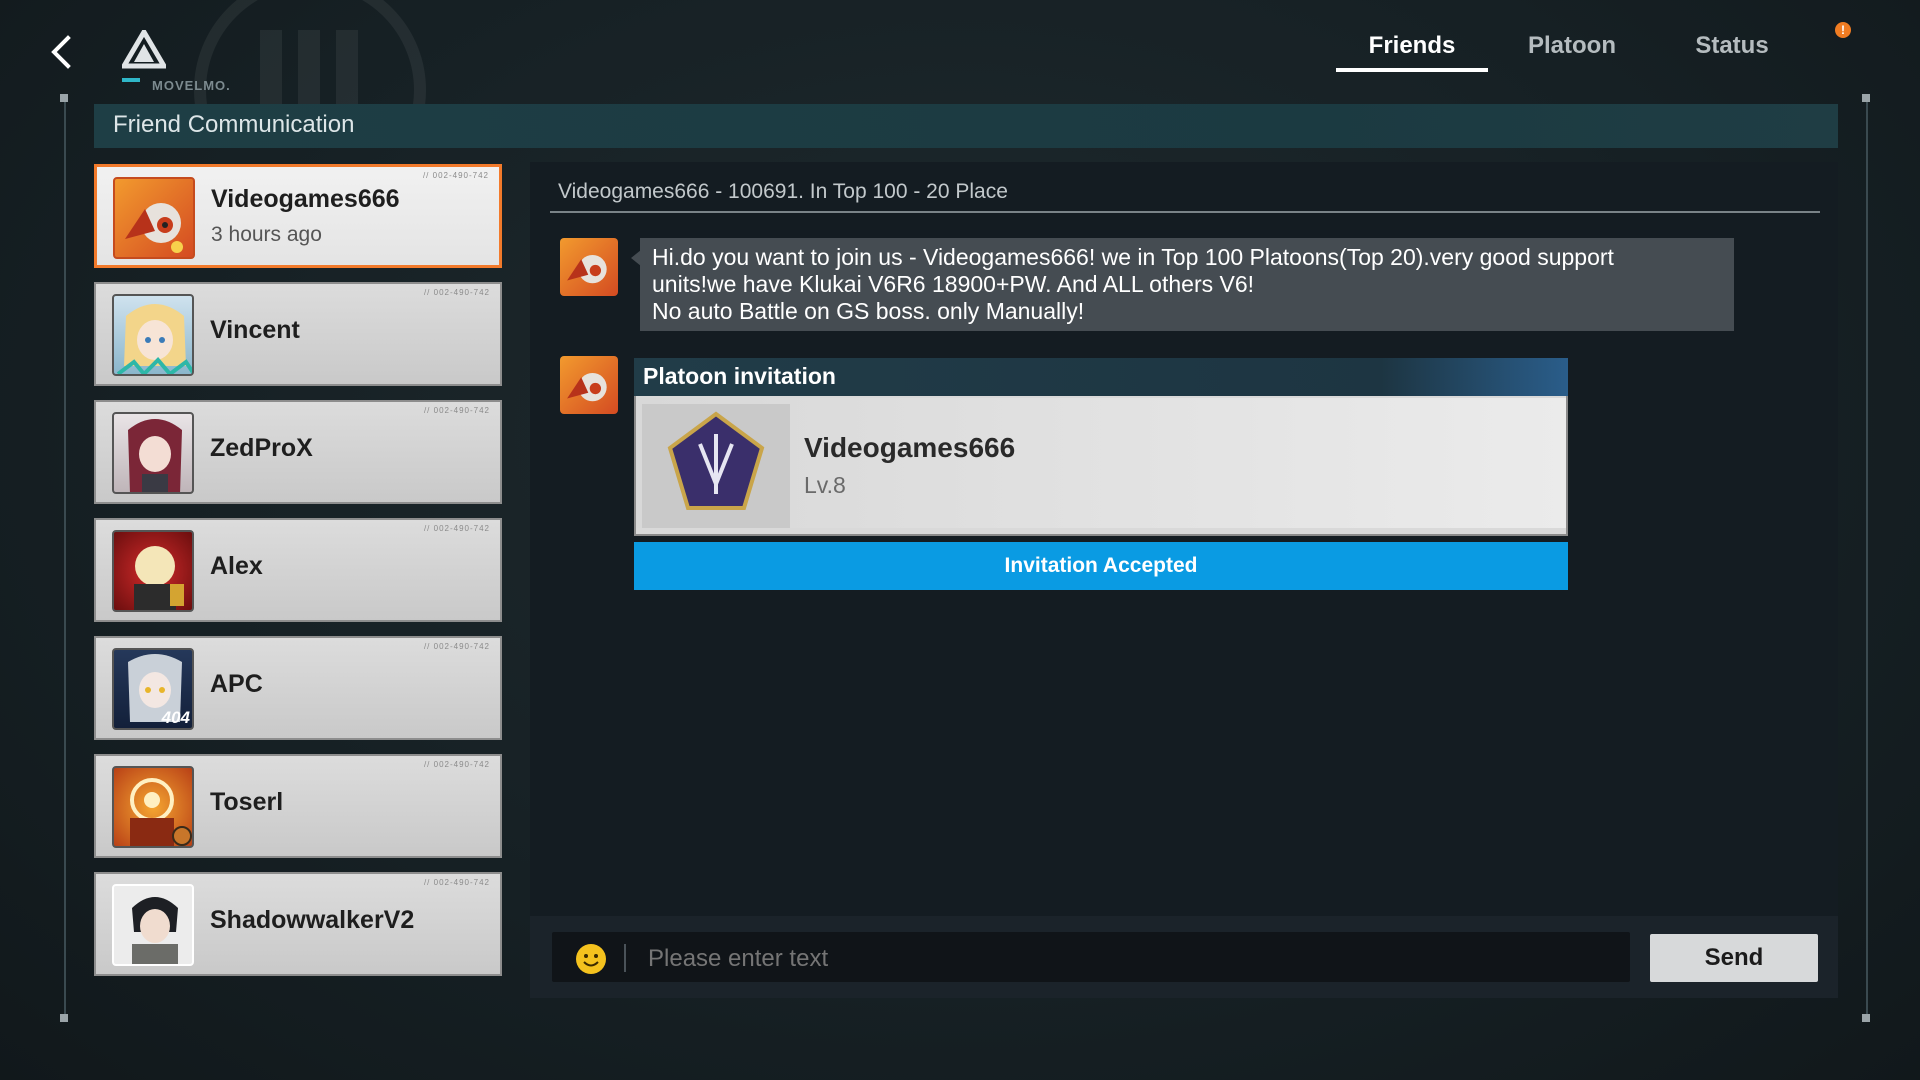  I want to click on friend-card-apc: 404 APC // 002-490-742, so click(298, 688).